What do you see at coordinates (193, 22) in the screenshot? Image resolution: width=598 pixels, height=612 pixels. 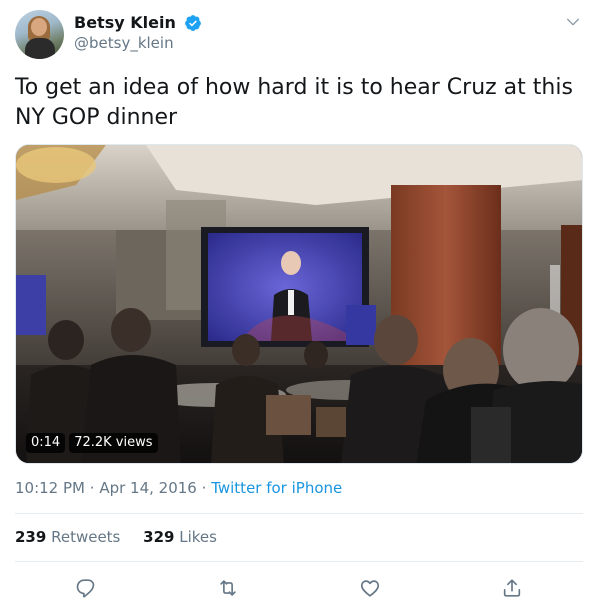 I see `verified-badge-icon` at bounding box center [193, 22].